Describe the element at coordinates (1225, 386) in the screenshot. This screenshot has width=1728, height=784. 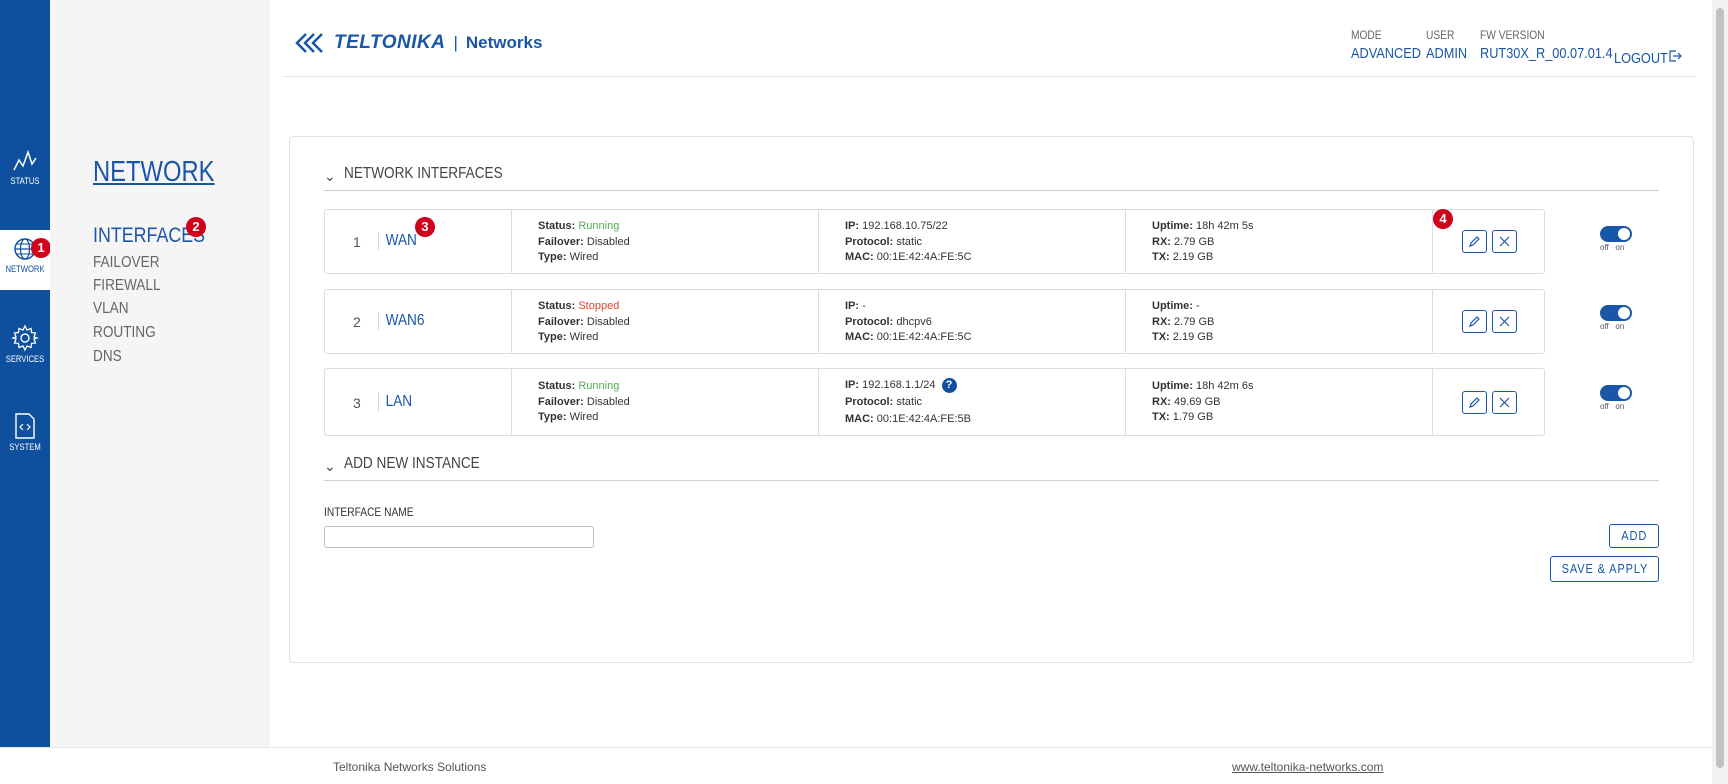
I see `uptime-value: 18h 42m 6s` at that location.